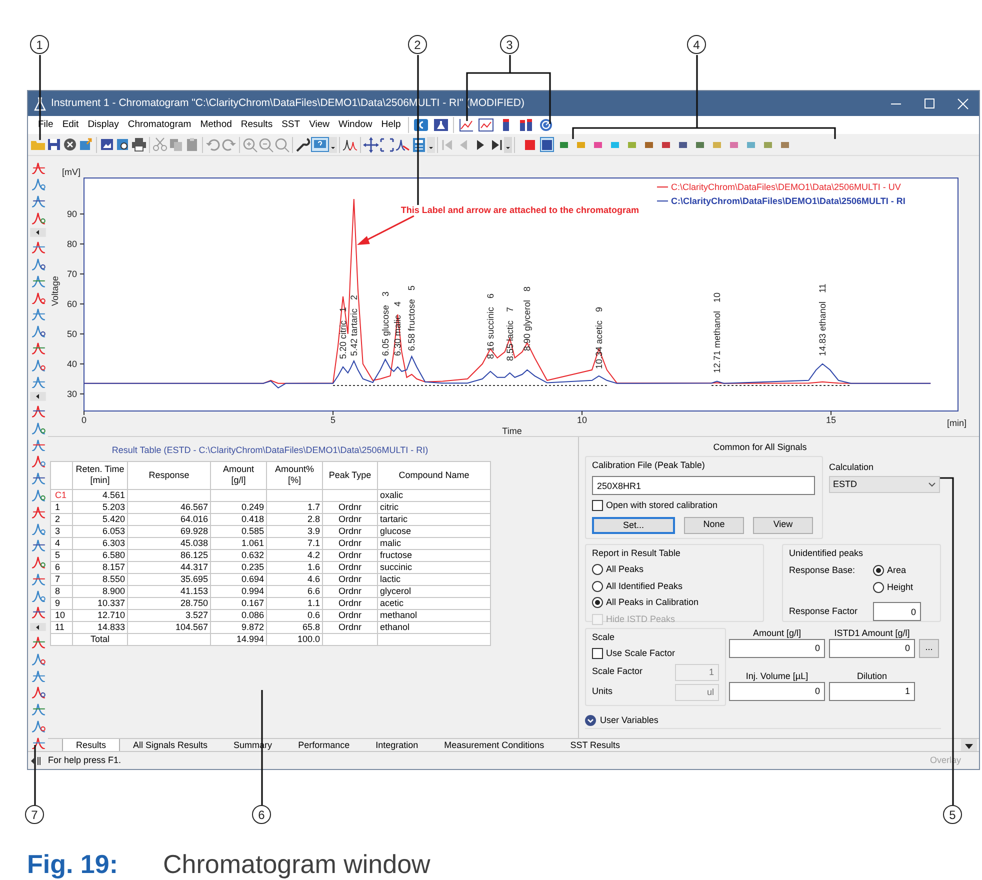  I want to click on paste-icon, so click(192, 144).